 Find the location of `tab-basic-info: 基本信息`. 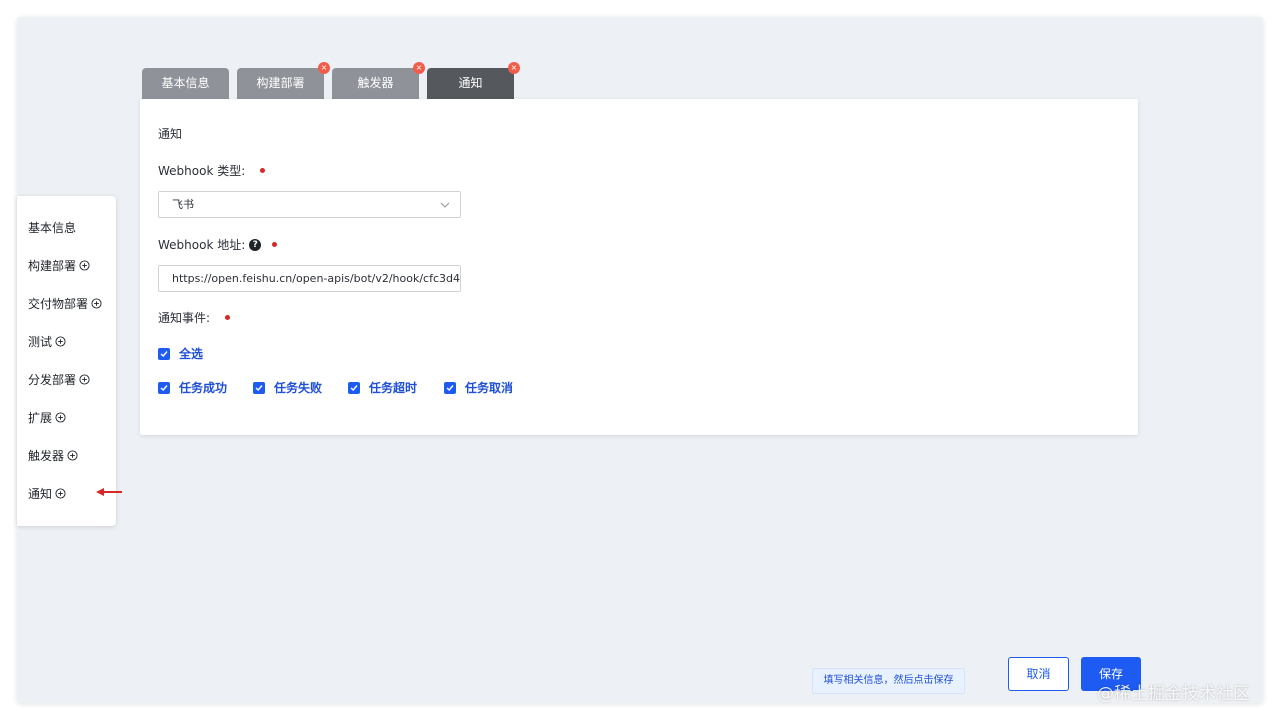

tab-basic-info: 基本信息 is located at coordinates (185, 83).